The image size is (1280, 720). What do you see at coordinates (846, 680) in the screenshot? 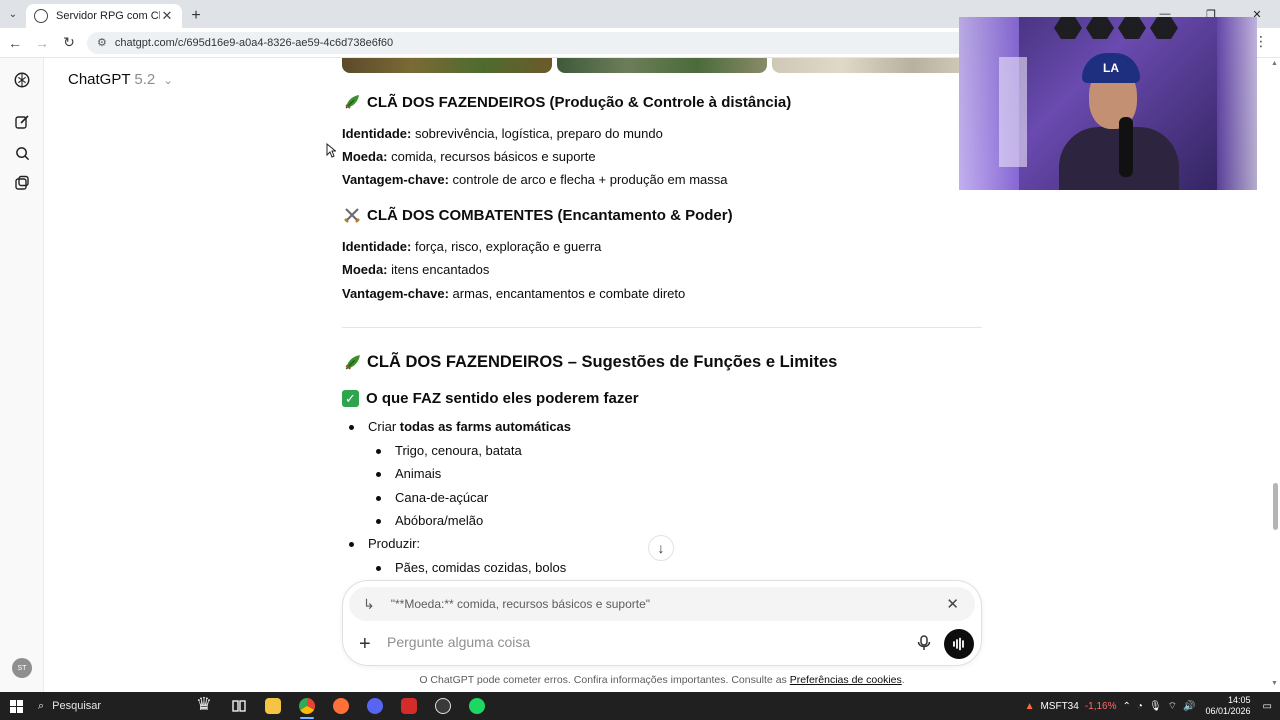
I see `cookie-preferences-link: Preferências de cookies` at bounding box center [846, 680].